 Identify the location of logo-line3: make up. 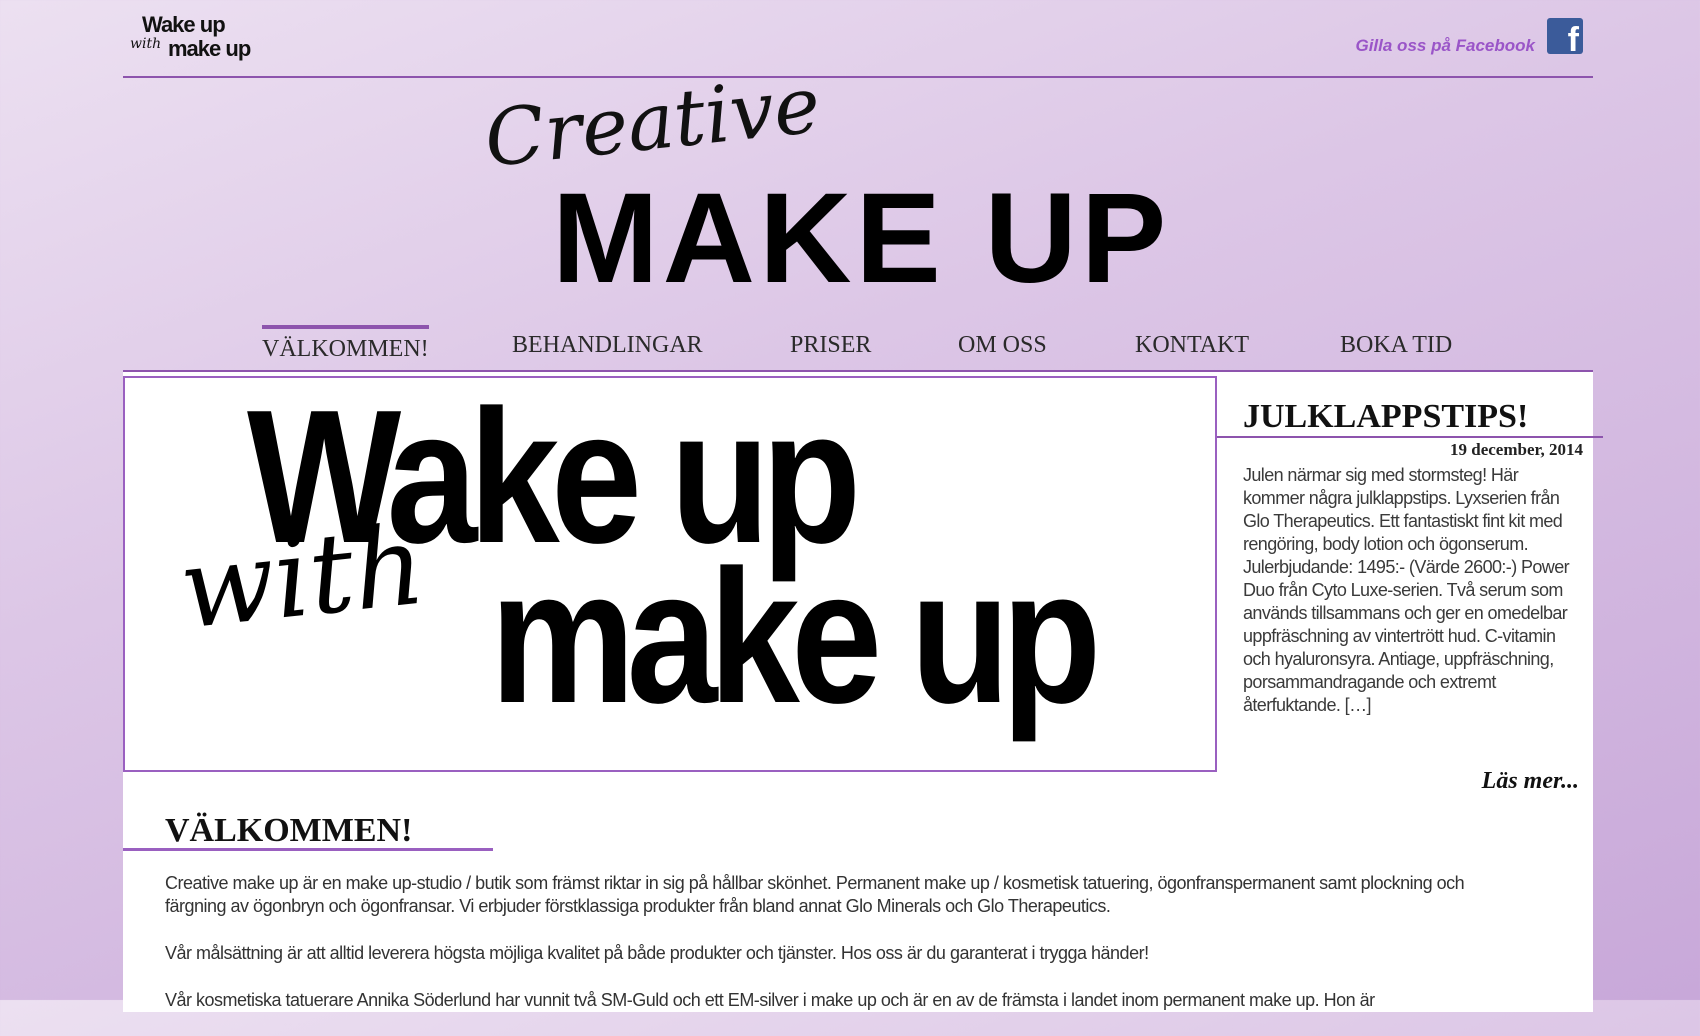
(209, 48).